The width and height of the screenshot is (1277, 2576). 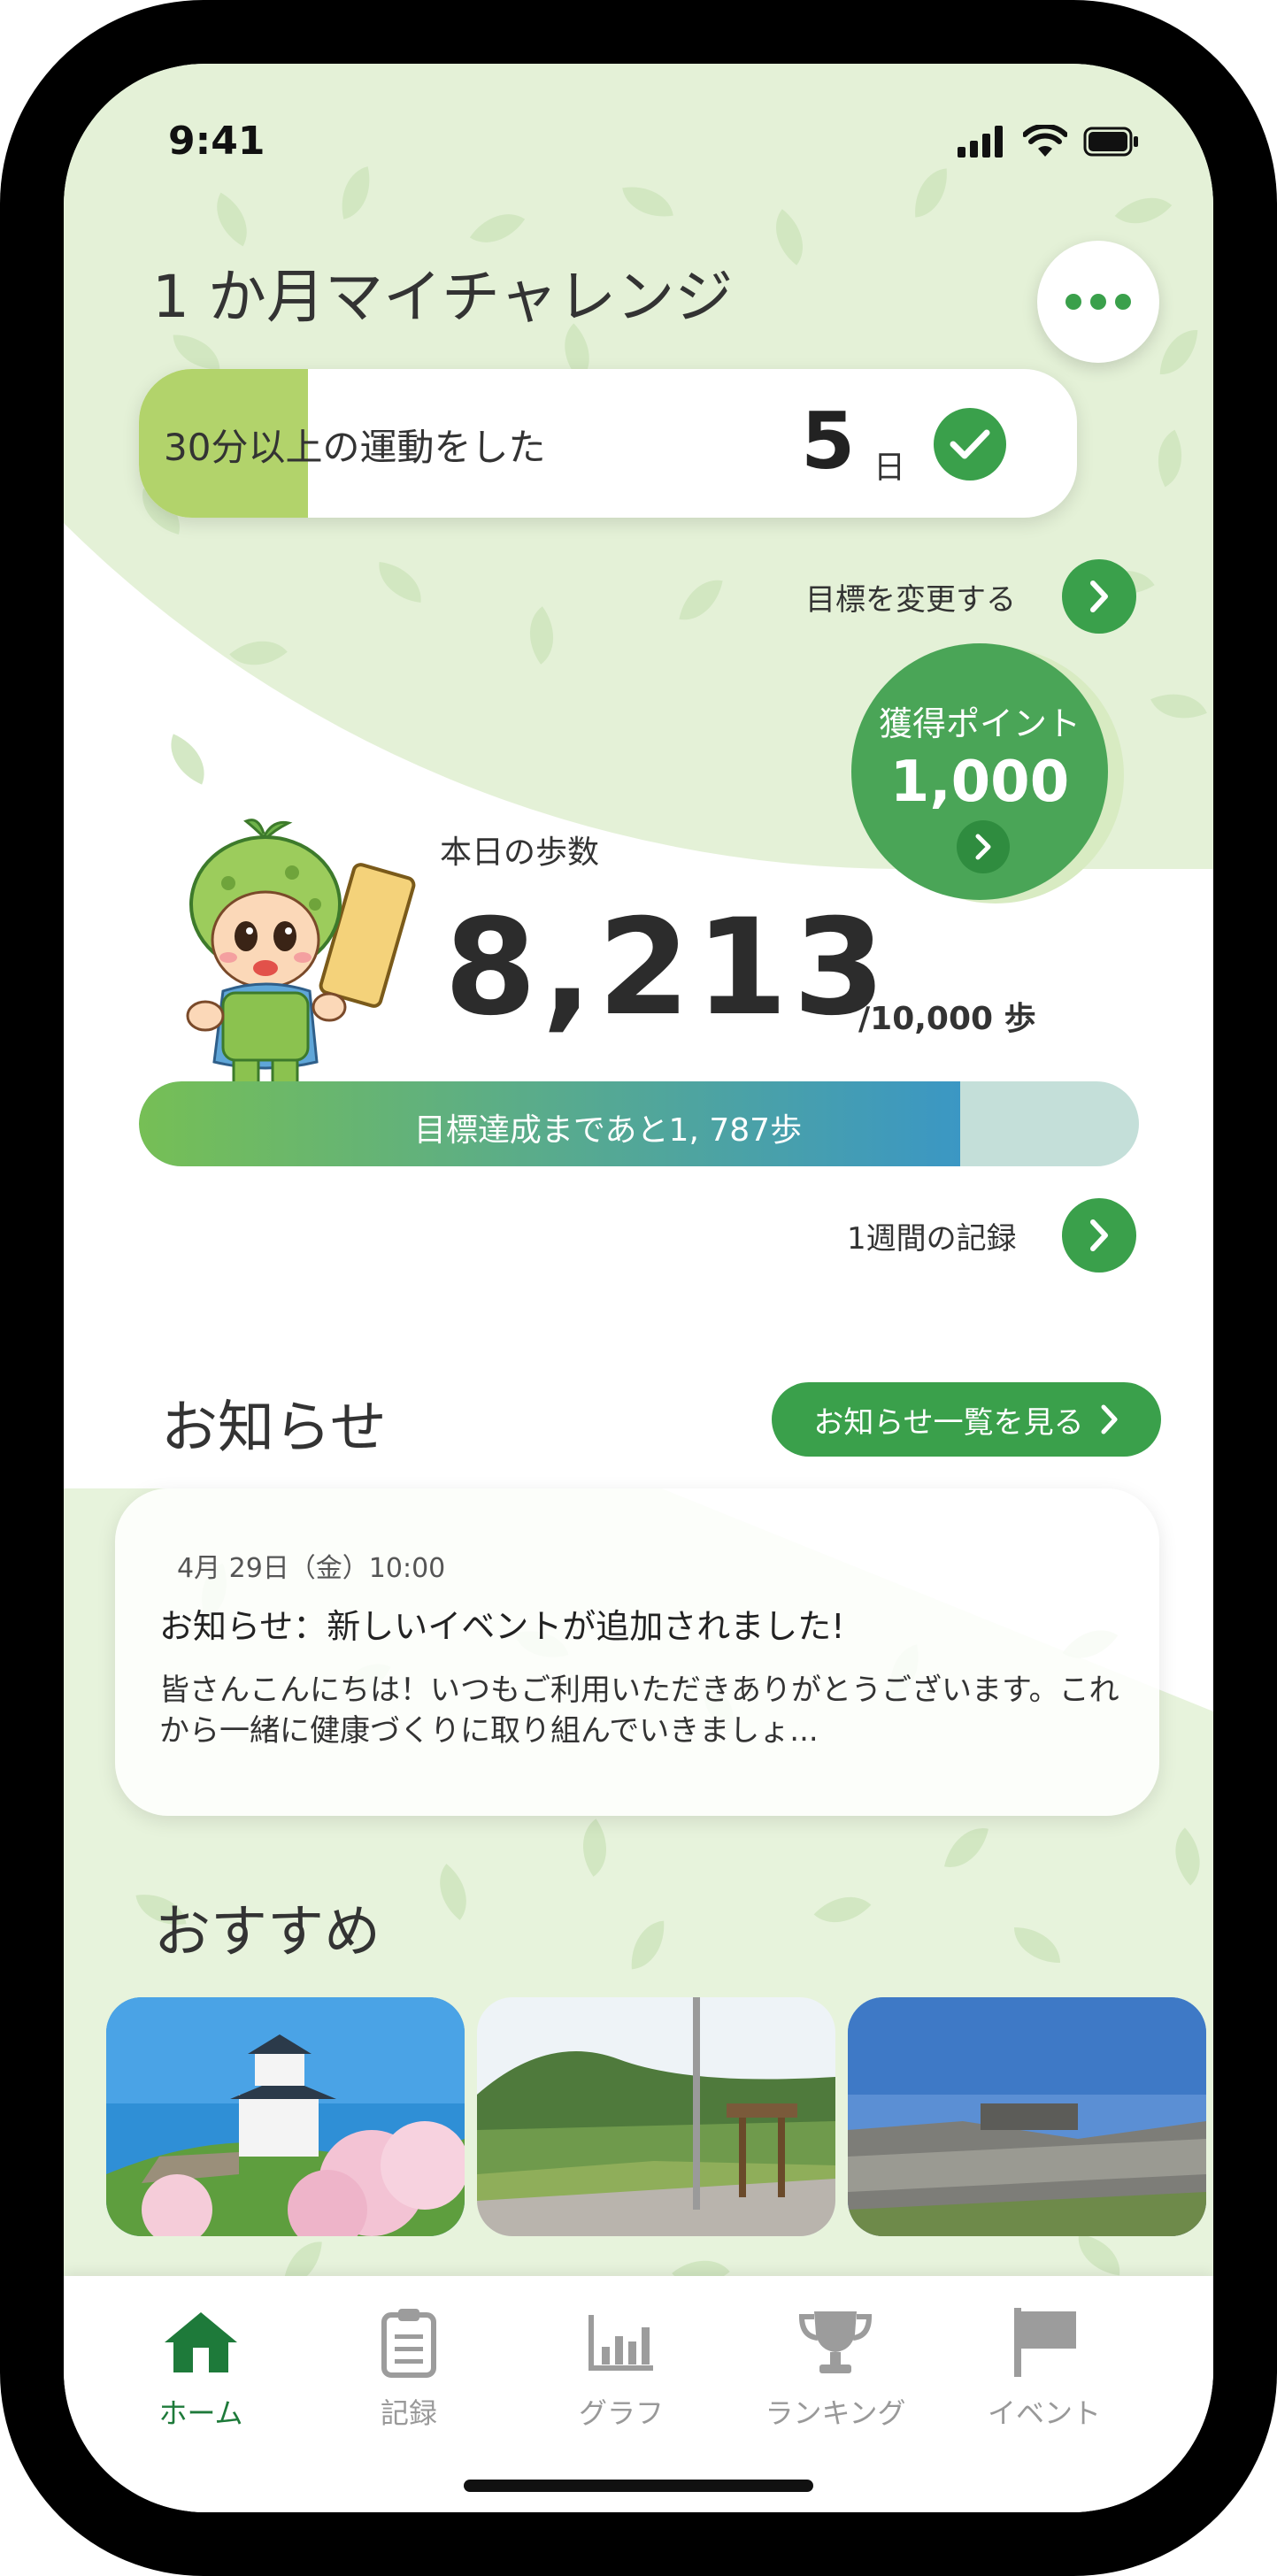 I want to click on steps-progress-bar: 目標達成まであと1, 787歩, so click(x=639, y=1123).